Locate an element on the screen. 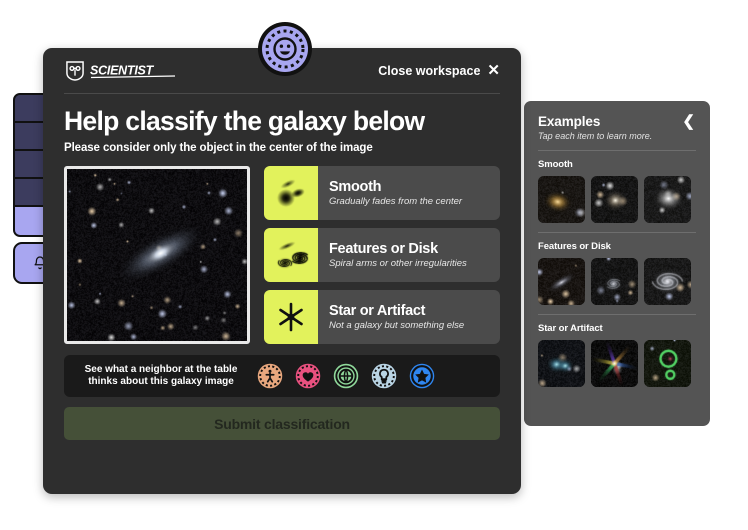  person-avatar-icon is located at coordinates (270, 376).